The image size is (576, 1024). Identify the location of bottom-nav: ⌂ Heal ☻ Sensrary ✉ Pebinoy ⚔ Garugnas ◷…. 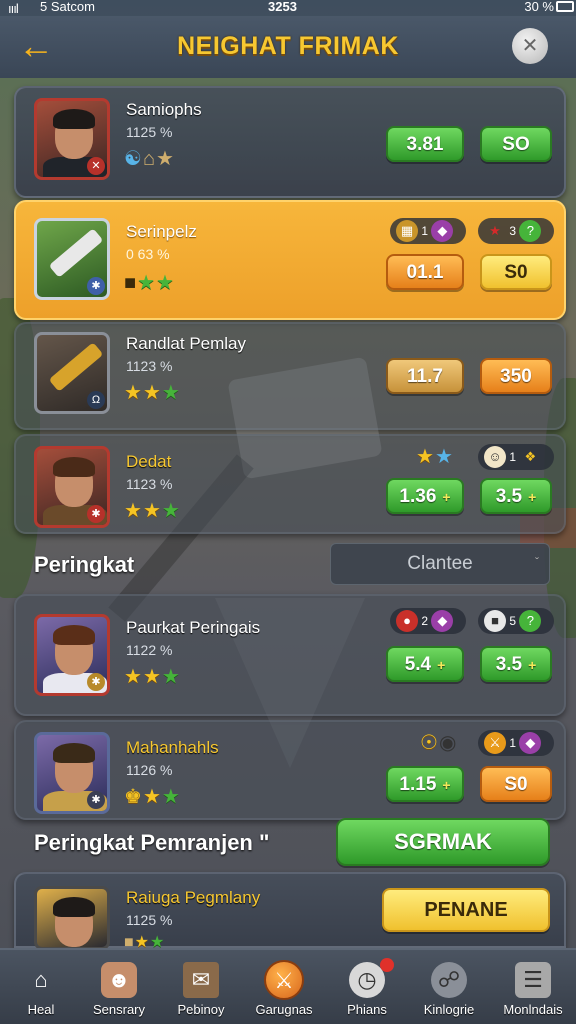
(288, 986).